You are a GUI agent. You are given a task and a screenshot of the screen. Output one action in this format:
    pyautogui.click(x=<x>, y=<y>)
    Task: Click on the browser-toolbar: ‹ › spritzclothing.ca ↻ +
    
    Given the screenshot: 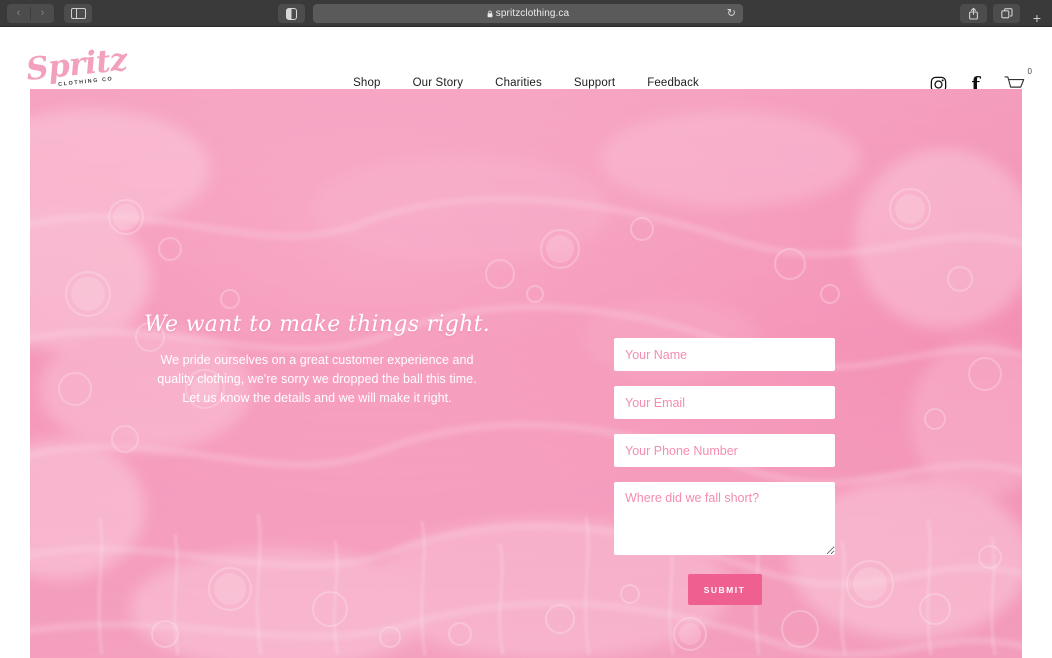 What is the action you would take?
    pyautogui.click(x=526, y=13)
    